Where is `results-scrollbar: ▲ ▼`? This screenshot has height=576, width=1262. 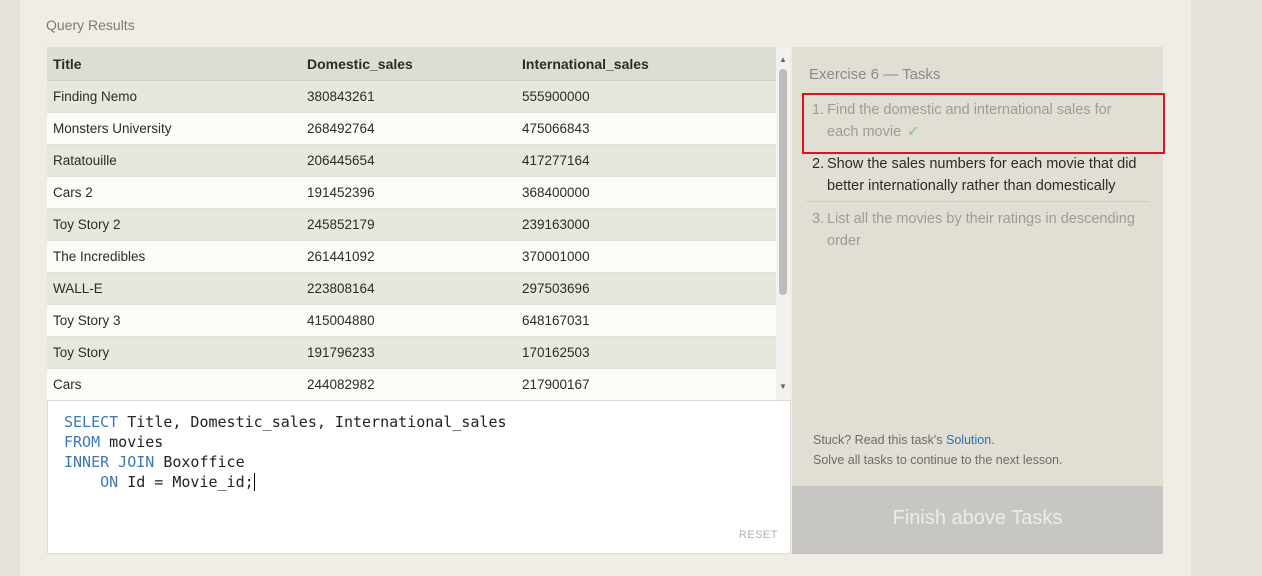 results-scrollbar: ▲ ▼ is located at coordinates (783, 223).